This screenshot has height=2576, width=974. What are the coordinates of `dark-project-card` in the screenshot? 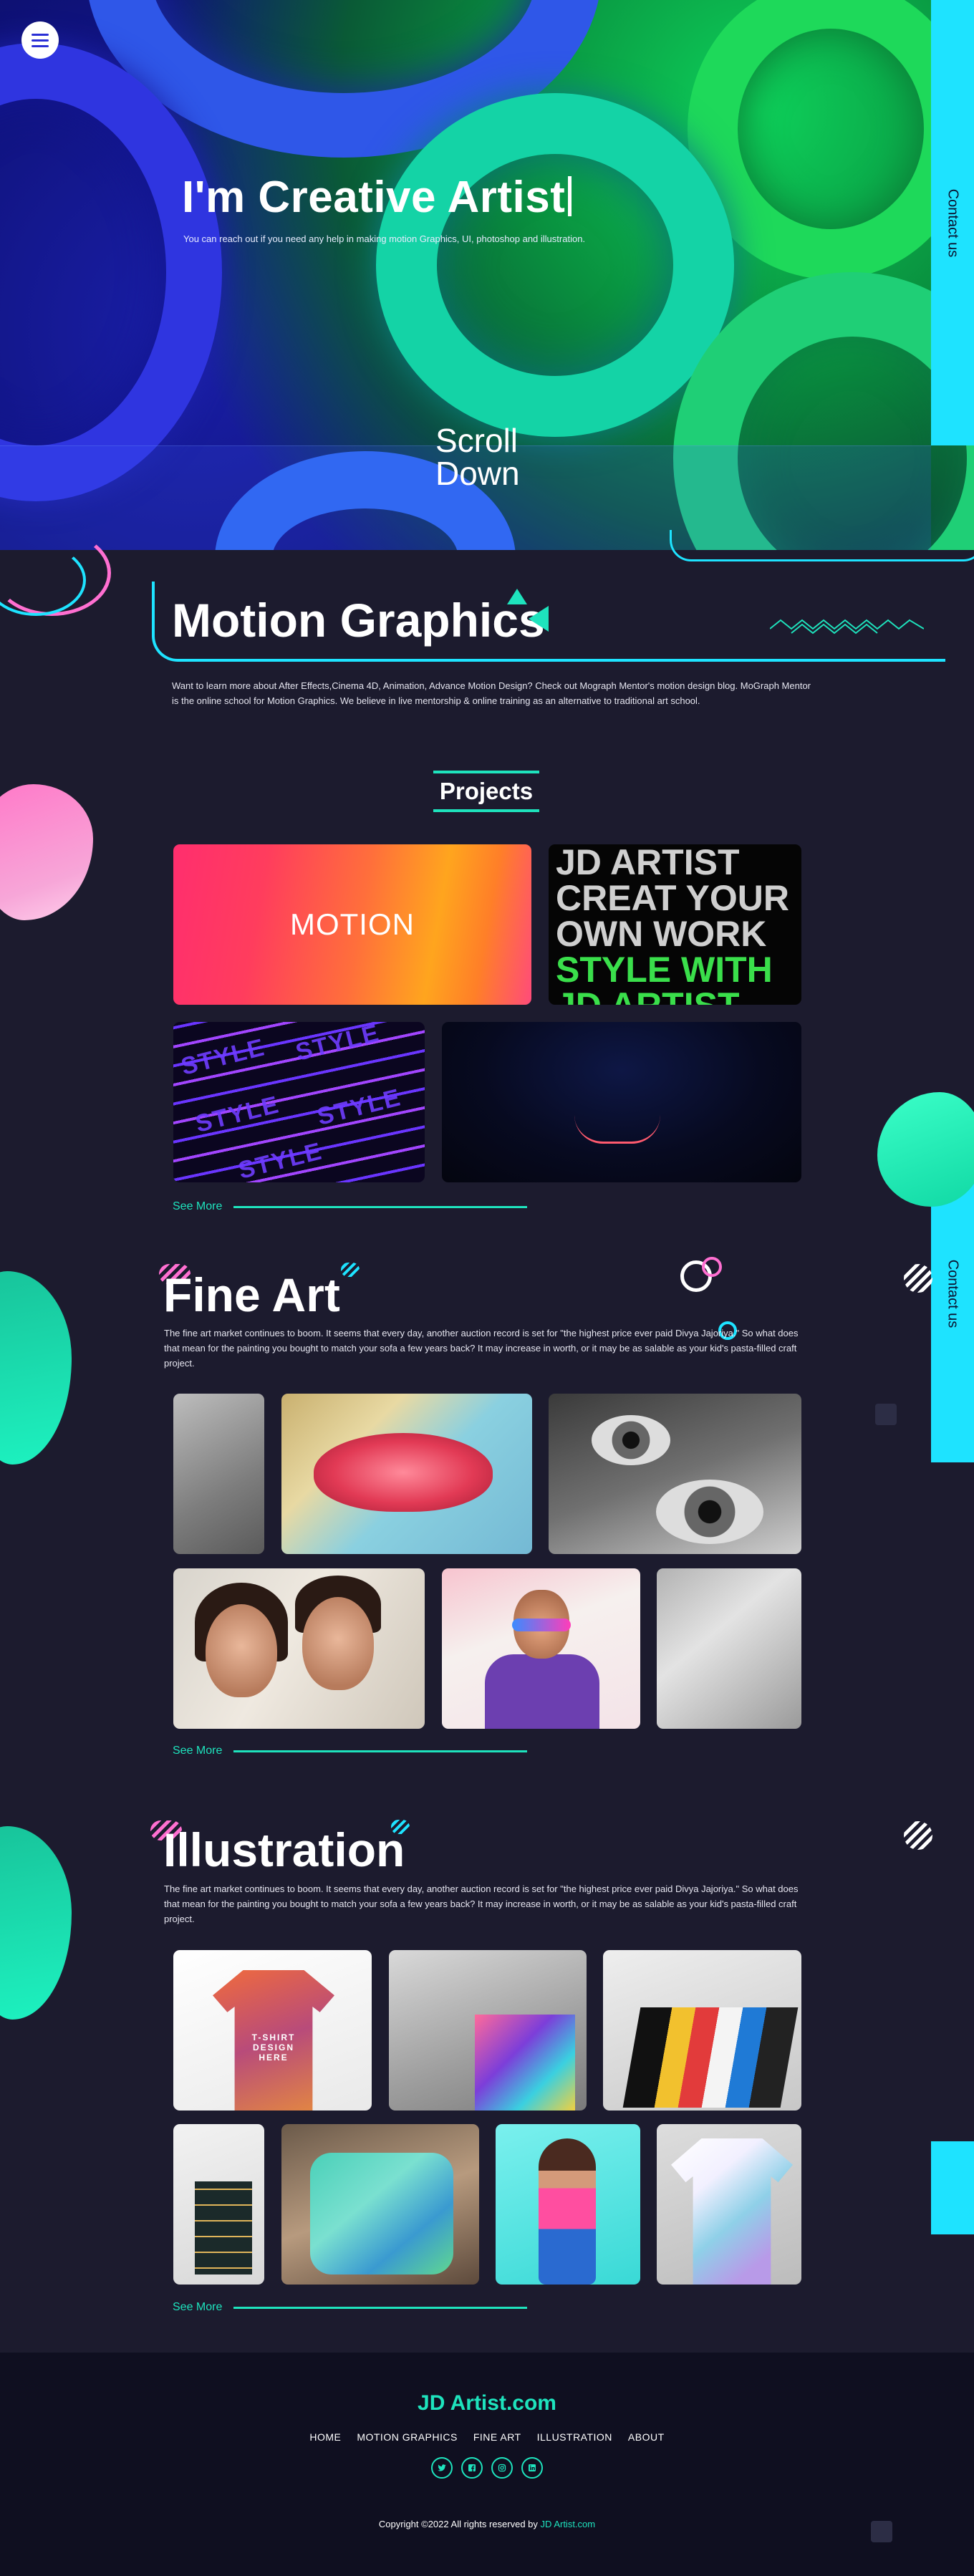 It's located at (621, 1102).